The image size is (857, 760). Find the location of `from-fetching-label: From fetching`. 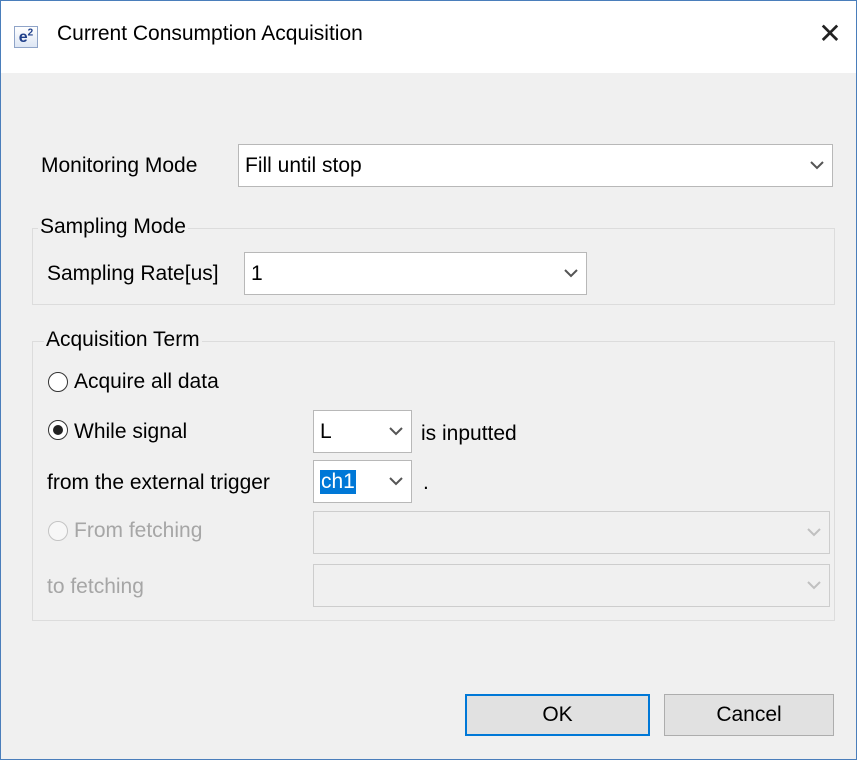

from-fetching-label: From fetching is located at coordinates (138, 530).